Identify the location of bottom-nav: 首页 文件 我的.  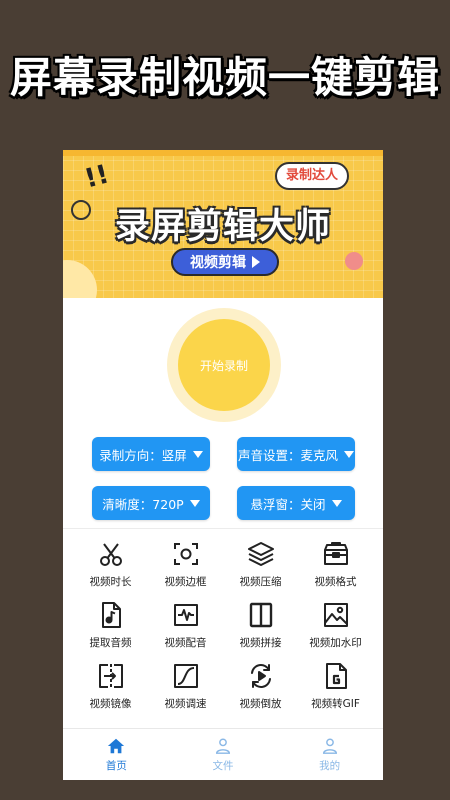
(223, 754).